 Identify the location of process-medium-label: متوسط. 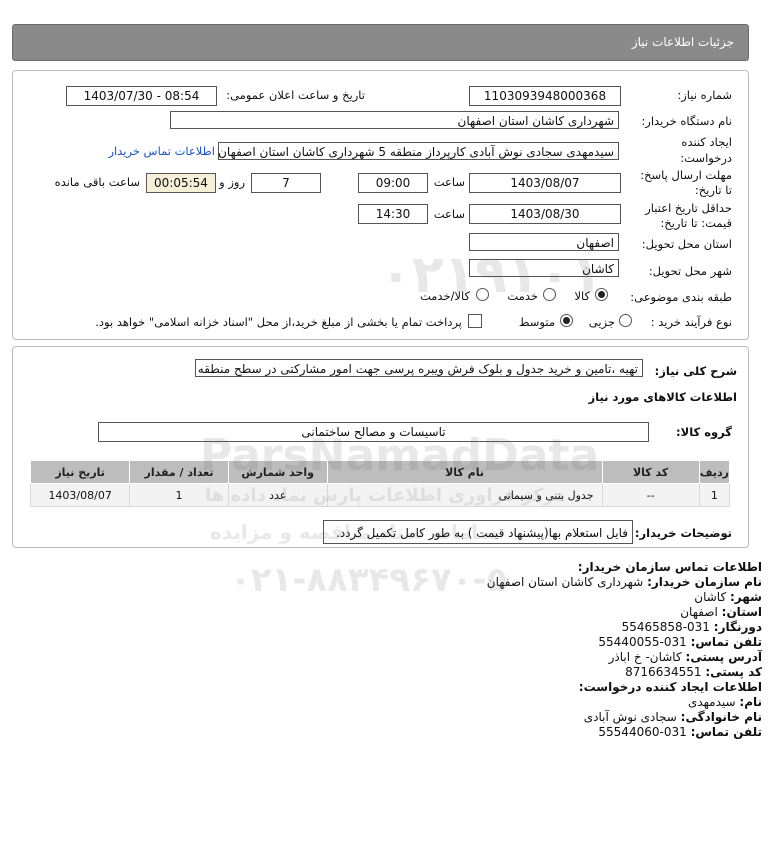
(536, 322).